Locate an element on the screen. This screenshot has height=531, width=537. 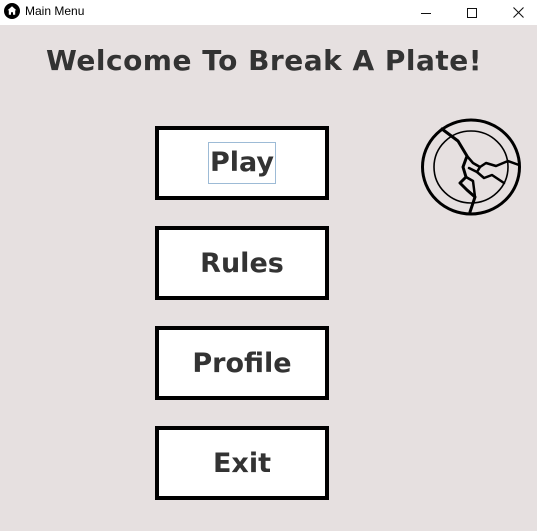
play-button: Play is located at coordinates (242, 163).